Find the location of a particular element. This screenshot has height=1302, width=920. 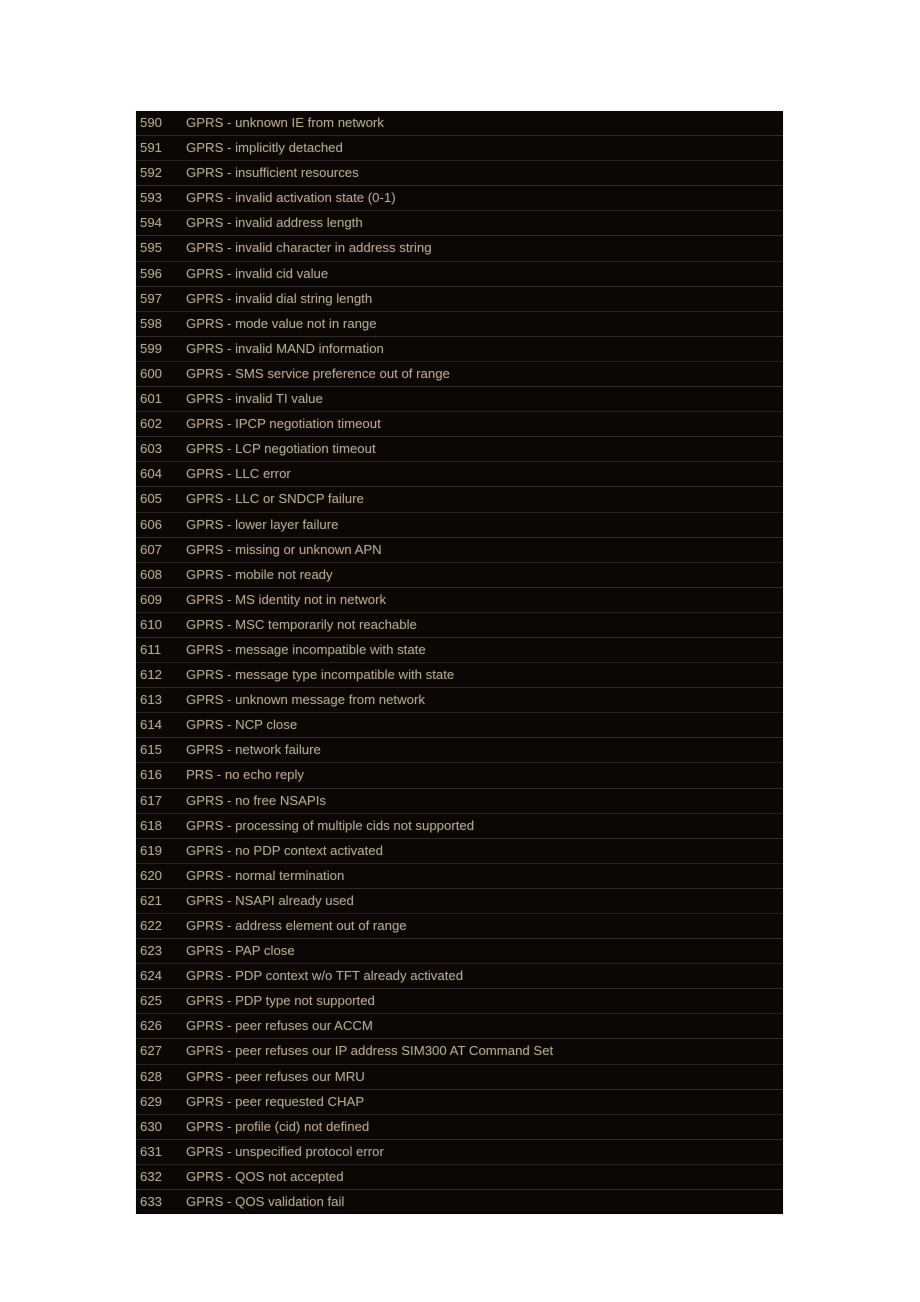

table-row: 616 PRS - no echo reply is located at coordinates (459, 775).